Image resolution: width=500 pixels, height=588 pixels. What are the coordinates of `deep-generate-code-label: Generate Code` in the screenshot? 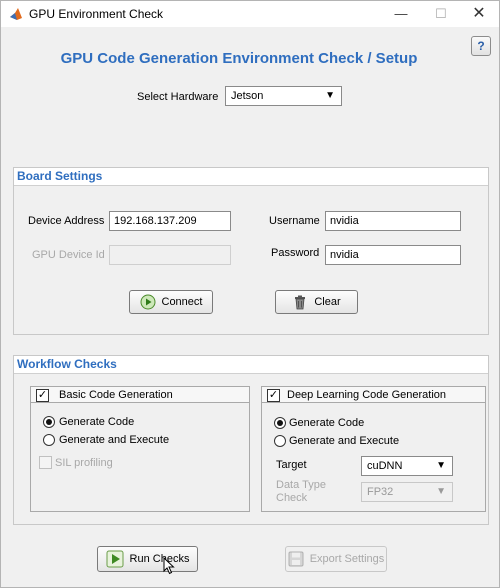 It's located at (327, 423).